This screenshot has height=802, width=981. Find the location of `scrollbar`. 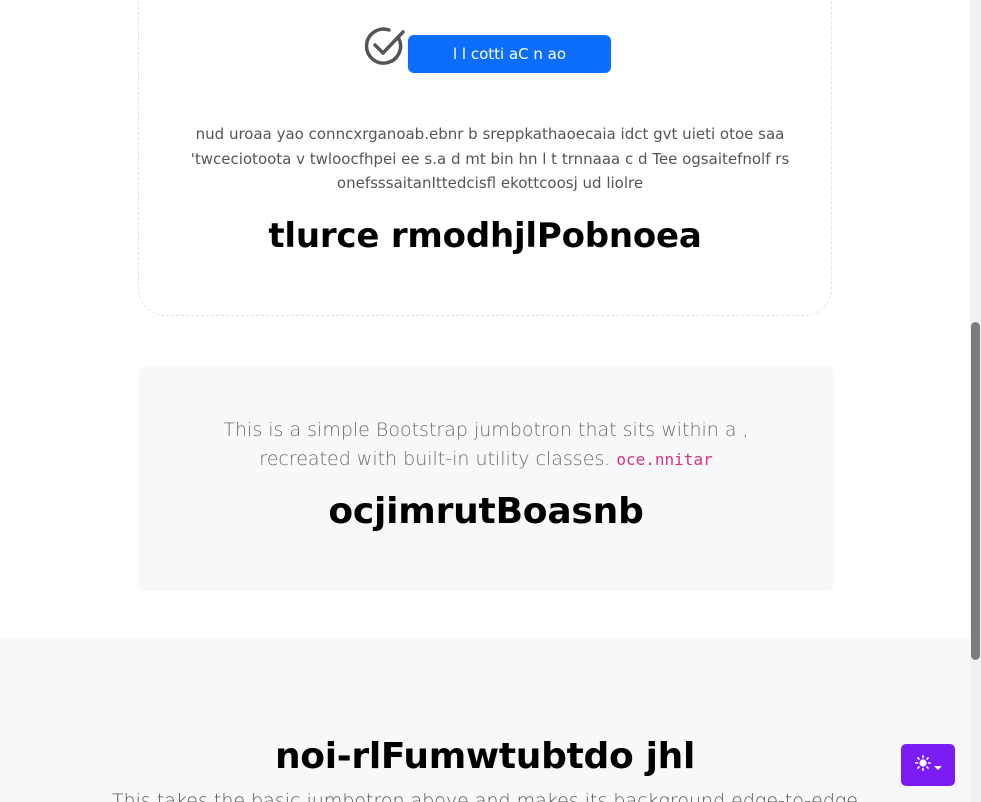

scrollbar is located at coordinates (975, 401).